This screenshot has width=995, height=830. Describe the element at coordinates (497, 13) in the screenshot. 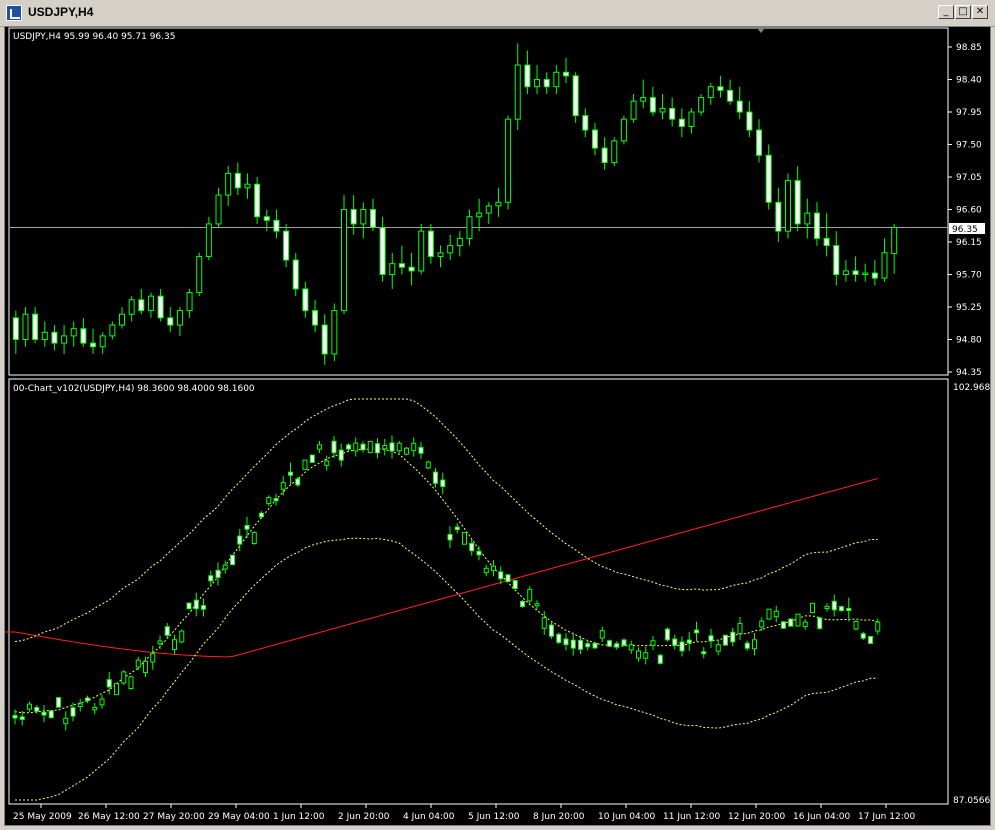

I see `title-bar: USDJPY,H4 _ □ ✕` at that location.